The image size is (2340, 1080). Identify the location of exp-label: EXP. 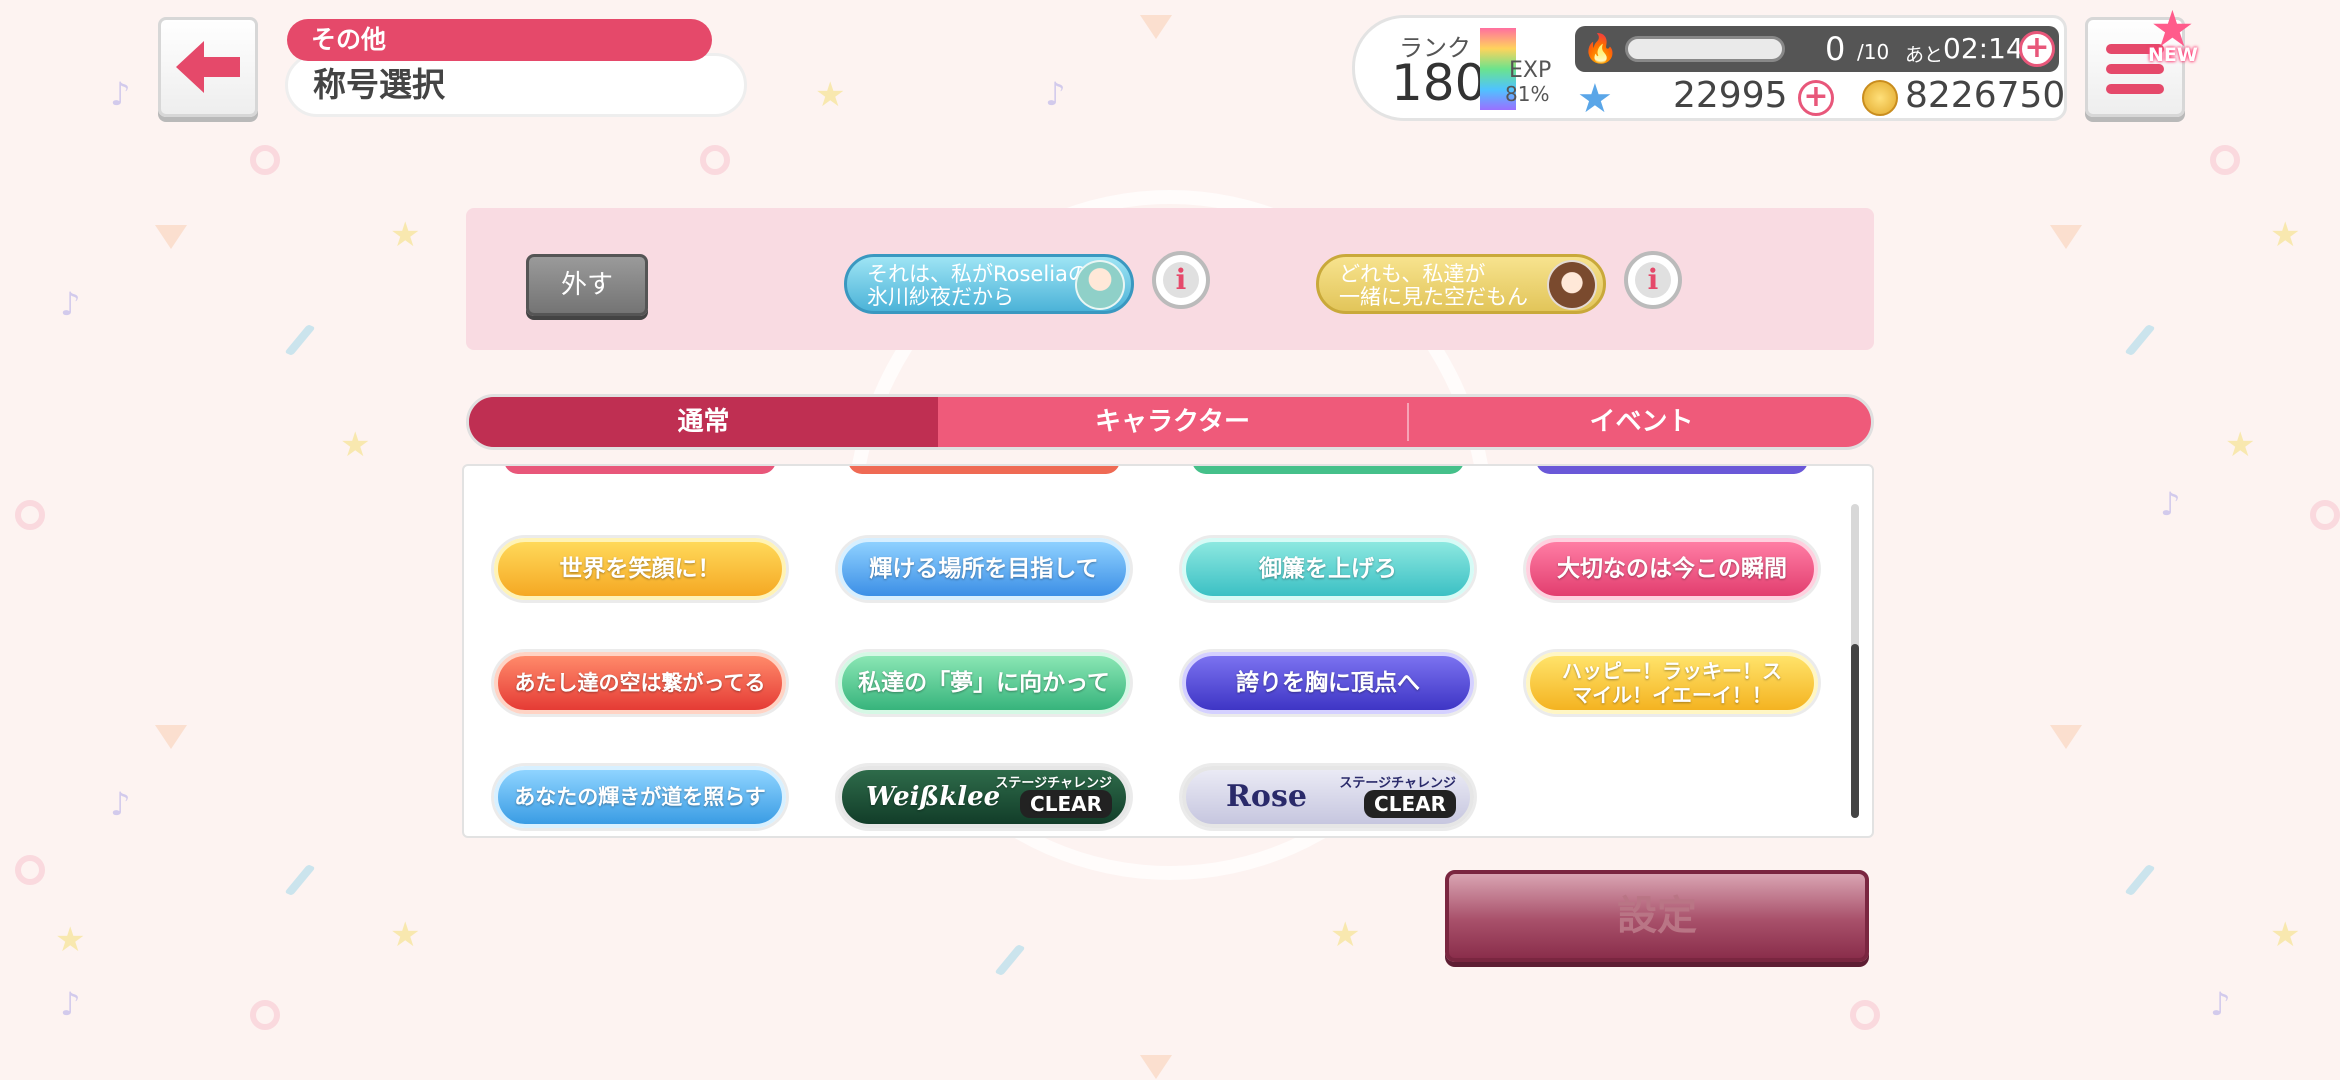
(1530, 70).